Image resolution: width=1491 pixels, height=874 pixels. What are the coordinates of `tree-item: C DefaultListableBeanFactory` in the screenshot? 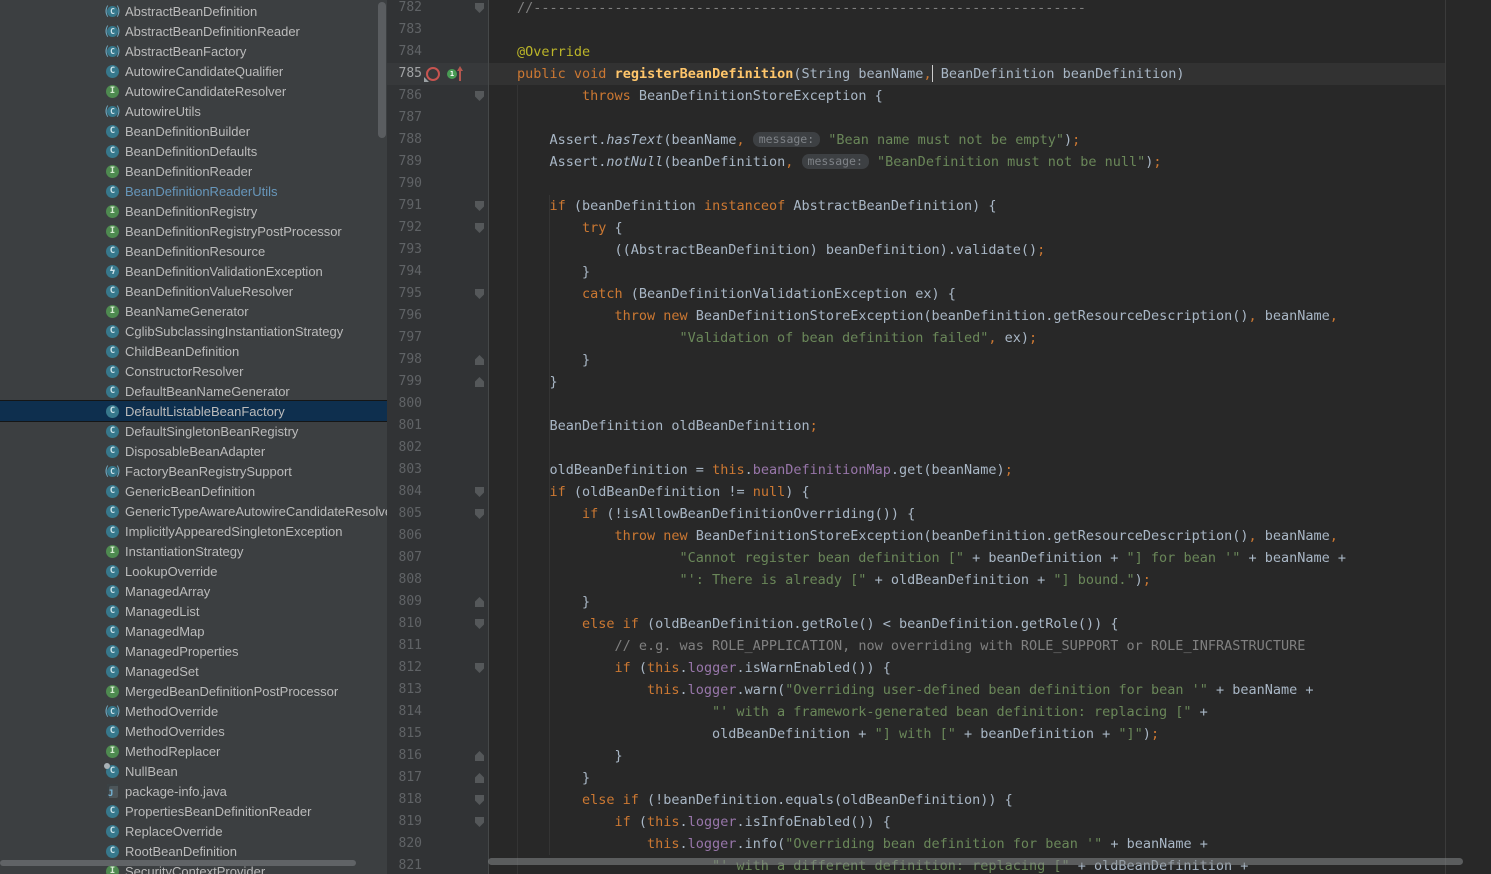 It's located at (193, 411).